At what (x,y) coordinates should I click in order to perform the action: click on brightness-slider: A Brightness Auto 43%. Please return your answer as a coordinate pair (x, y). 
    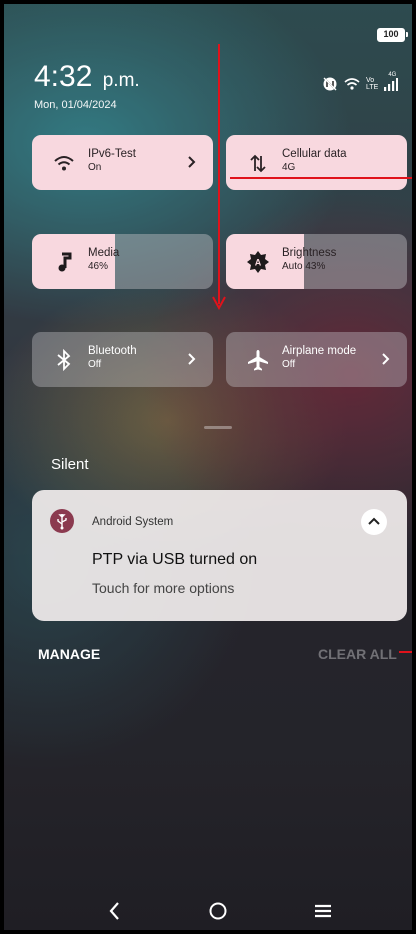
    Looking at the image, I should click on (316, 261).